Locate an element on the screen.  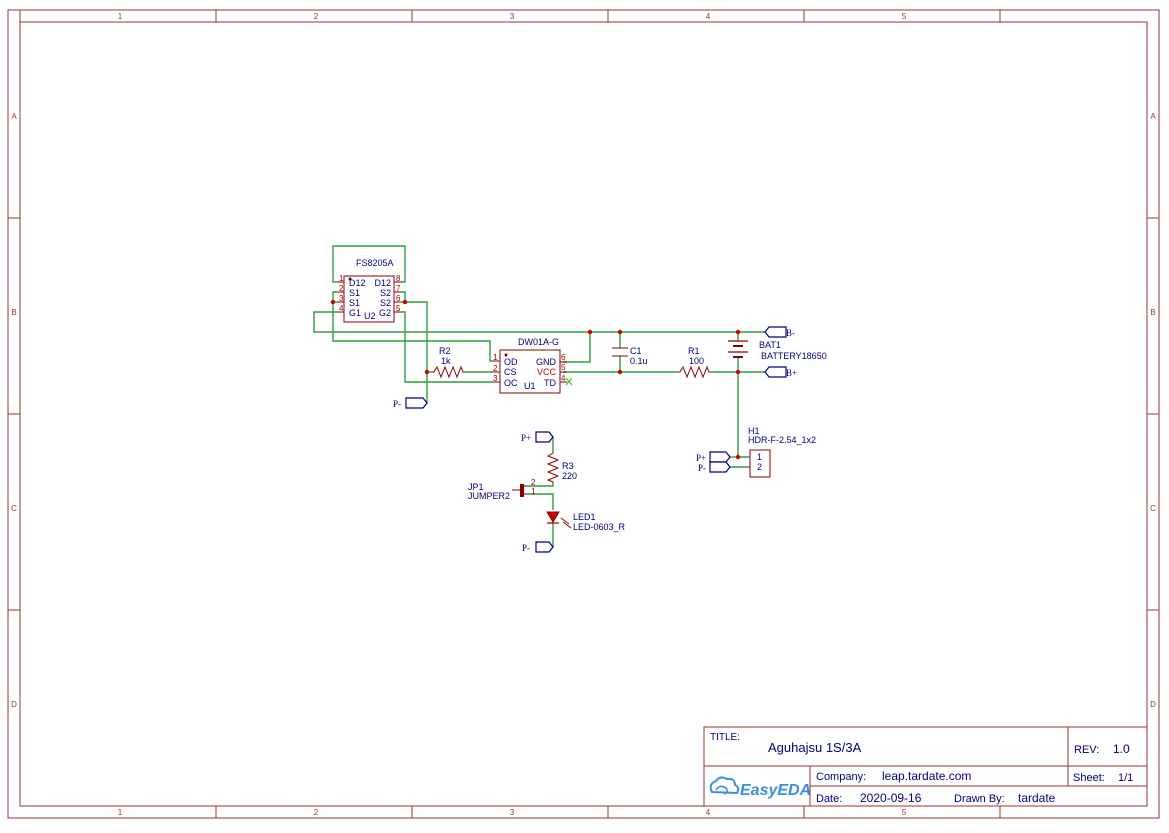
date-label: Date: is located at coordinates (829, 799).